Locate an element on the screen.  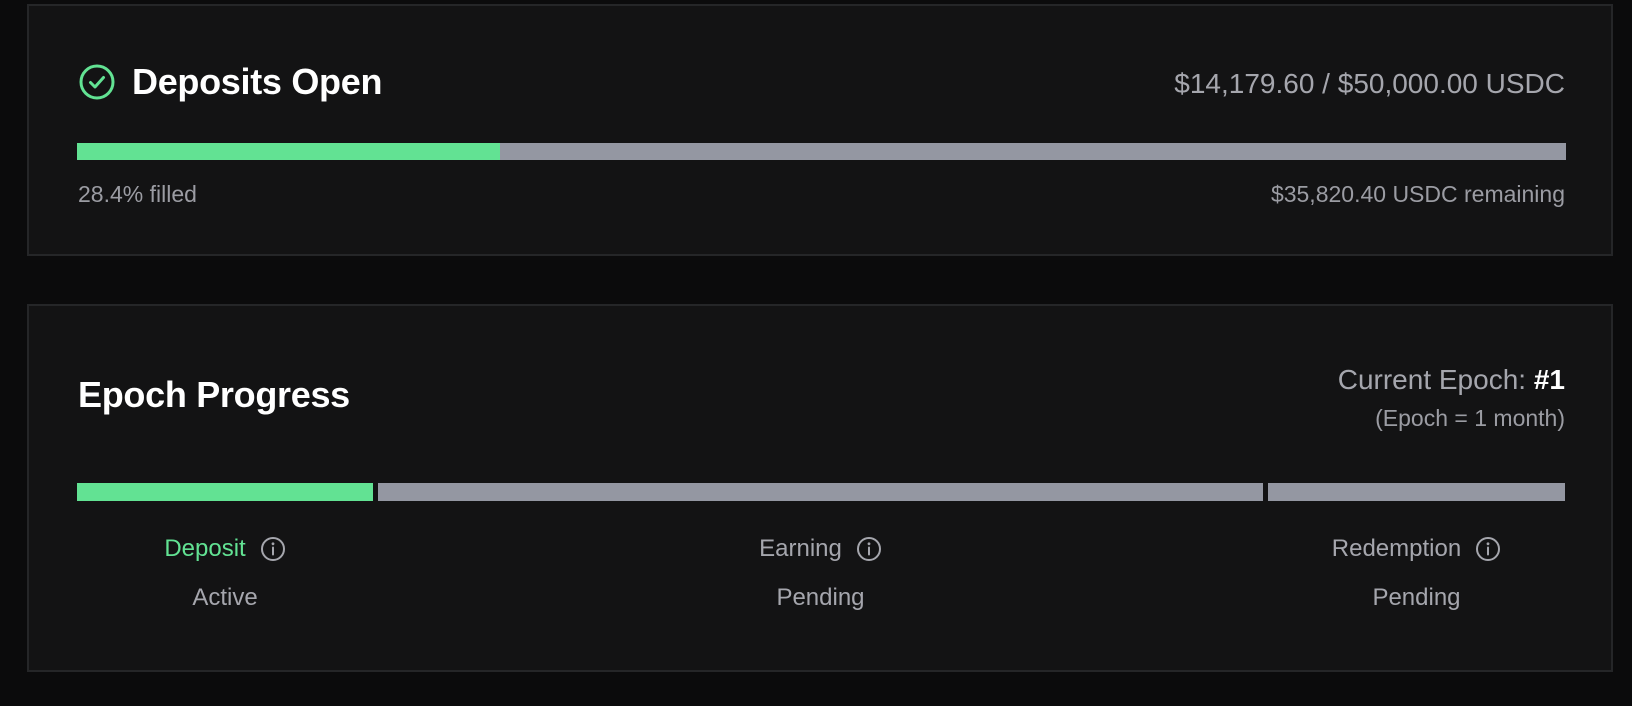
filled-label: 28.4% filled is located at coordinates (137, 194).